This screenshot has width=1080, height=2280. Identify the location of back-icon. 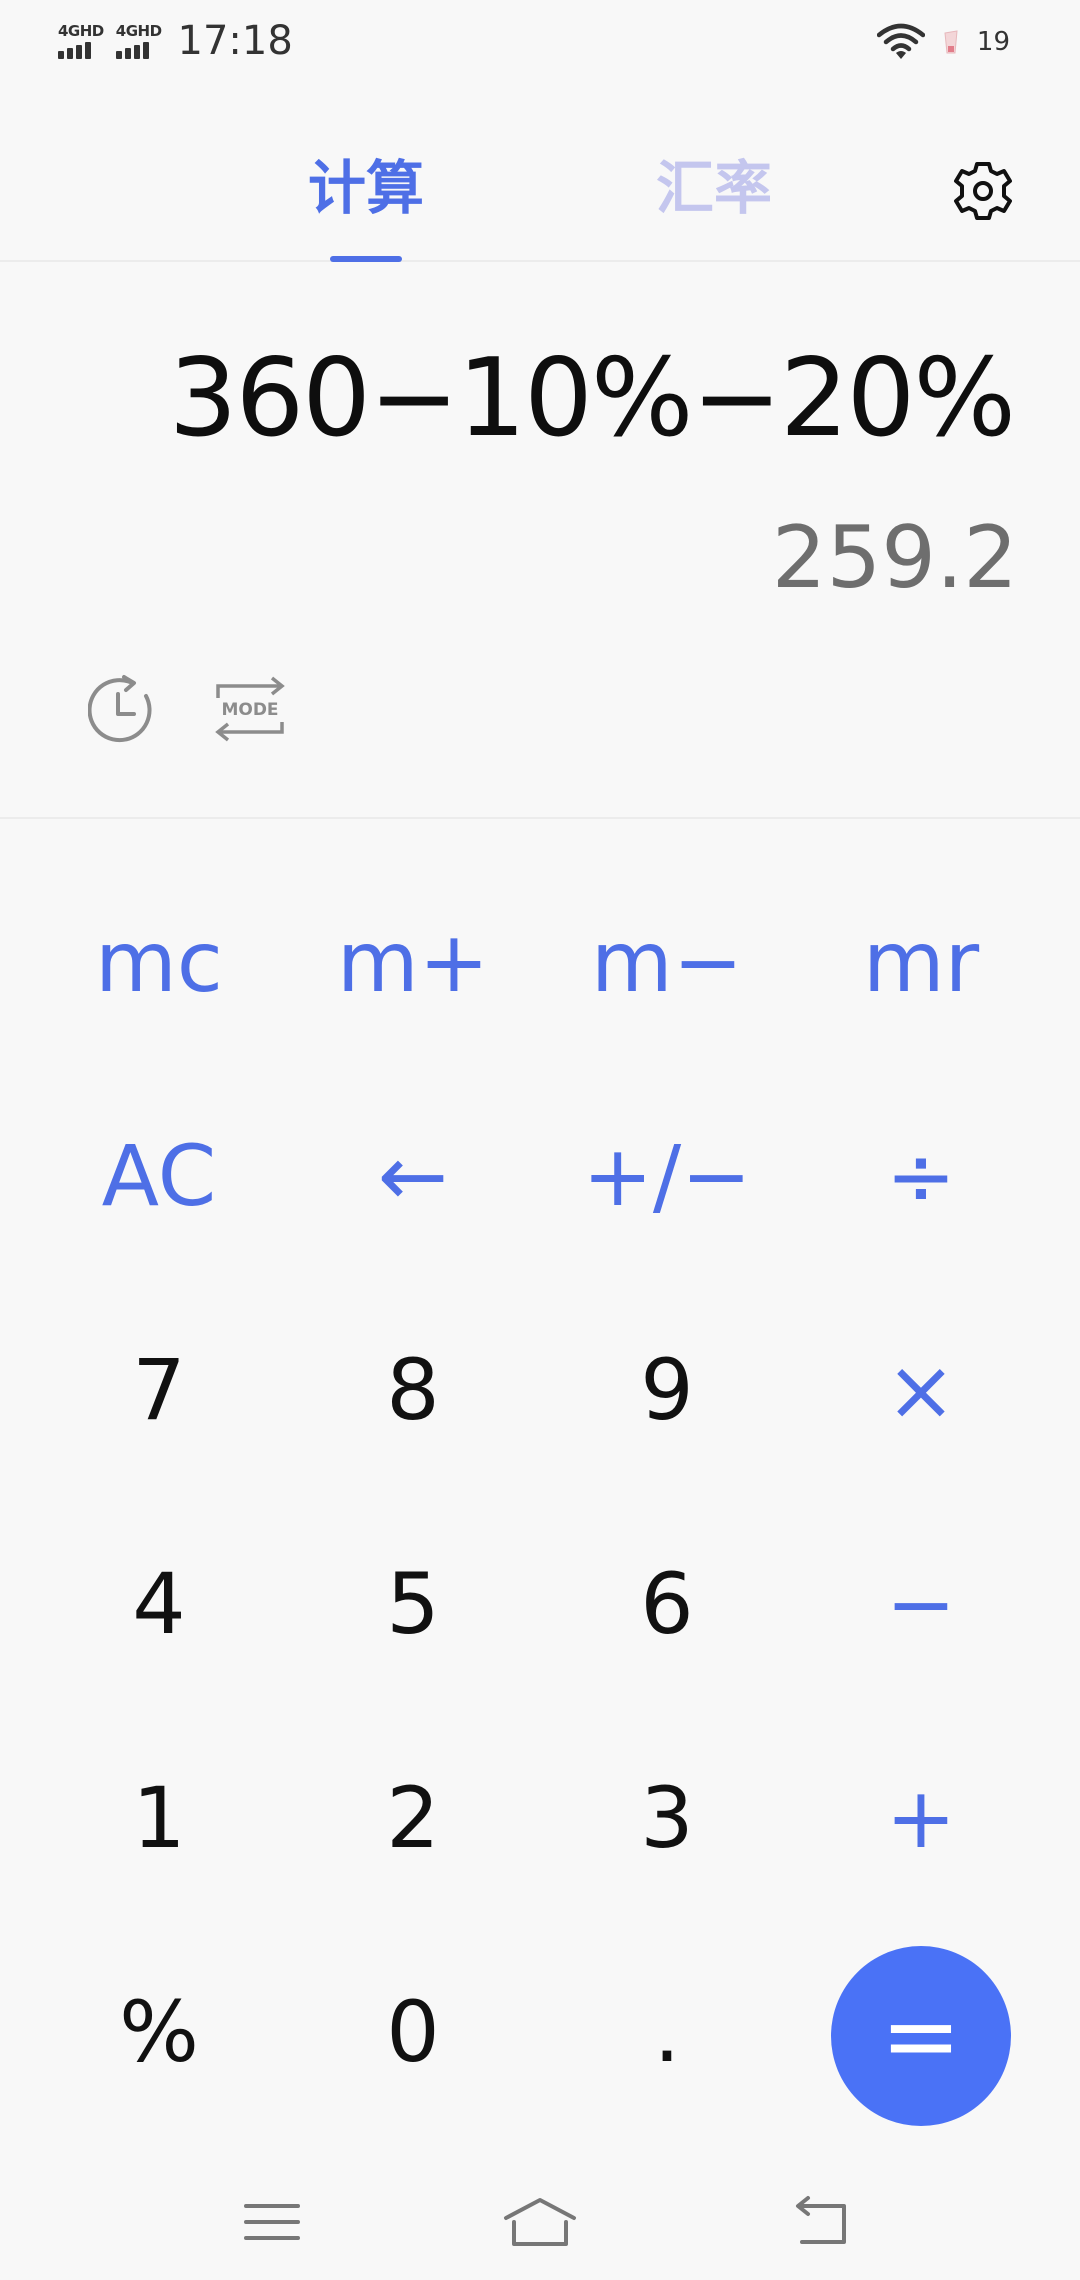
(822, 2222).